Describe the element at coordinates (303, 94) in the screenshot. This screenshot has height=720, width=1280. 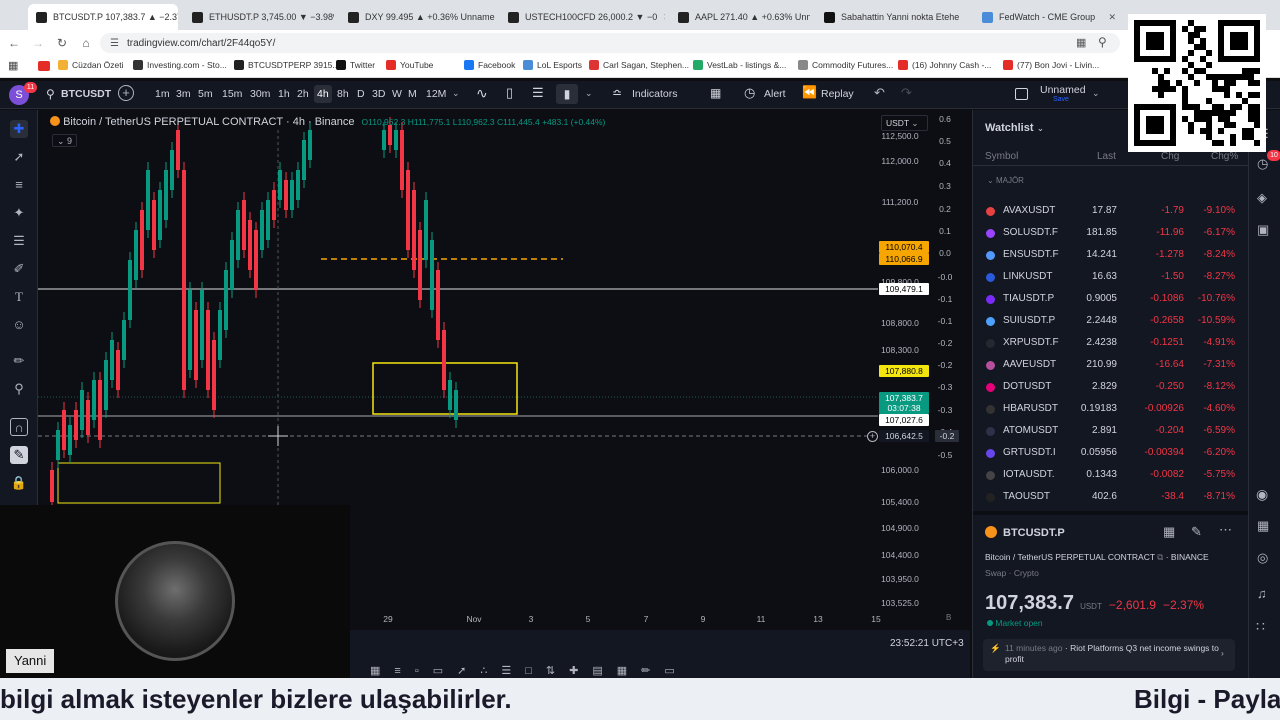
I see `interval-2h: 2h` at that location.